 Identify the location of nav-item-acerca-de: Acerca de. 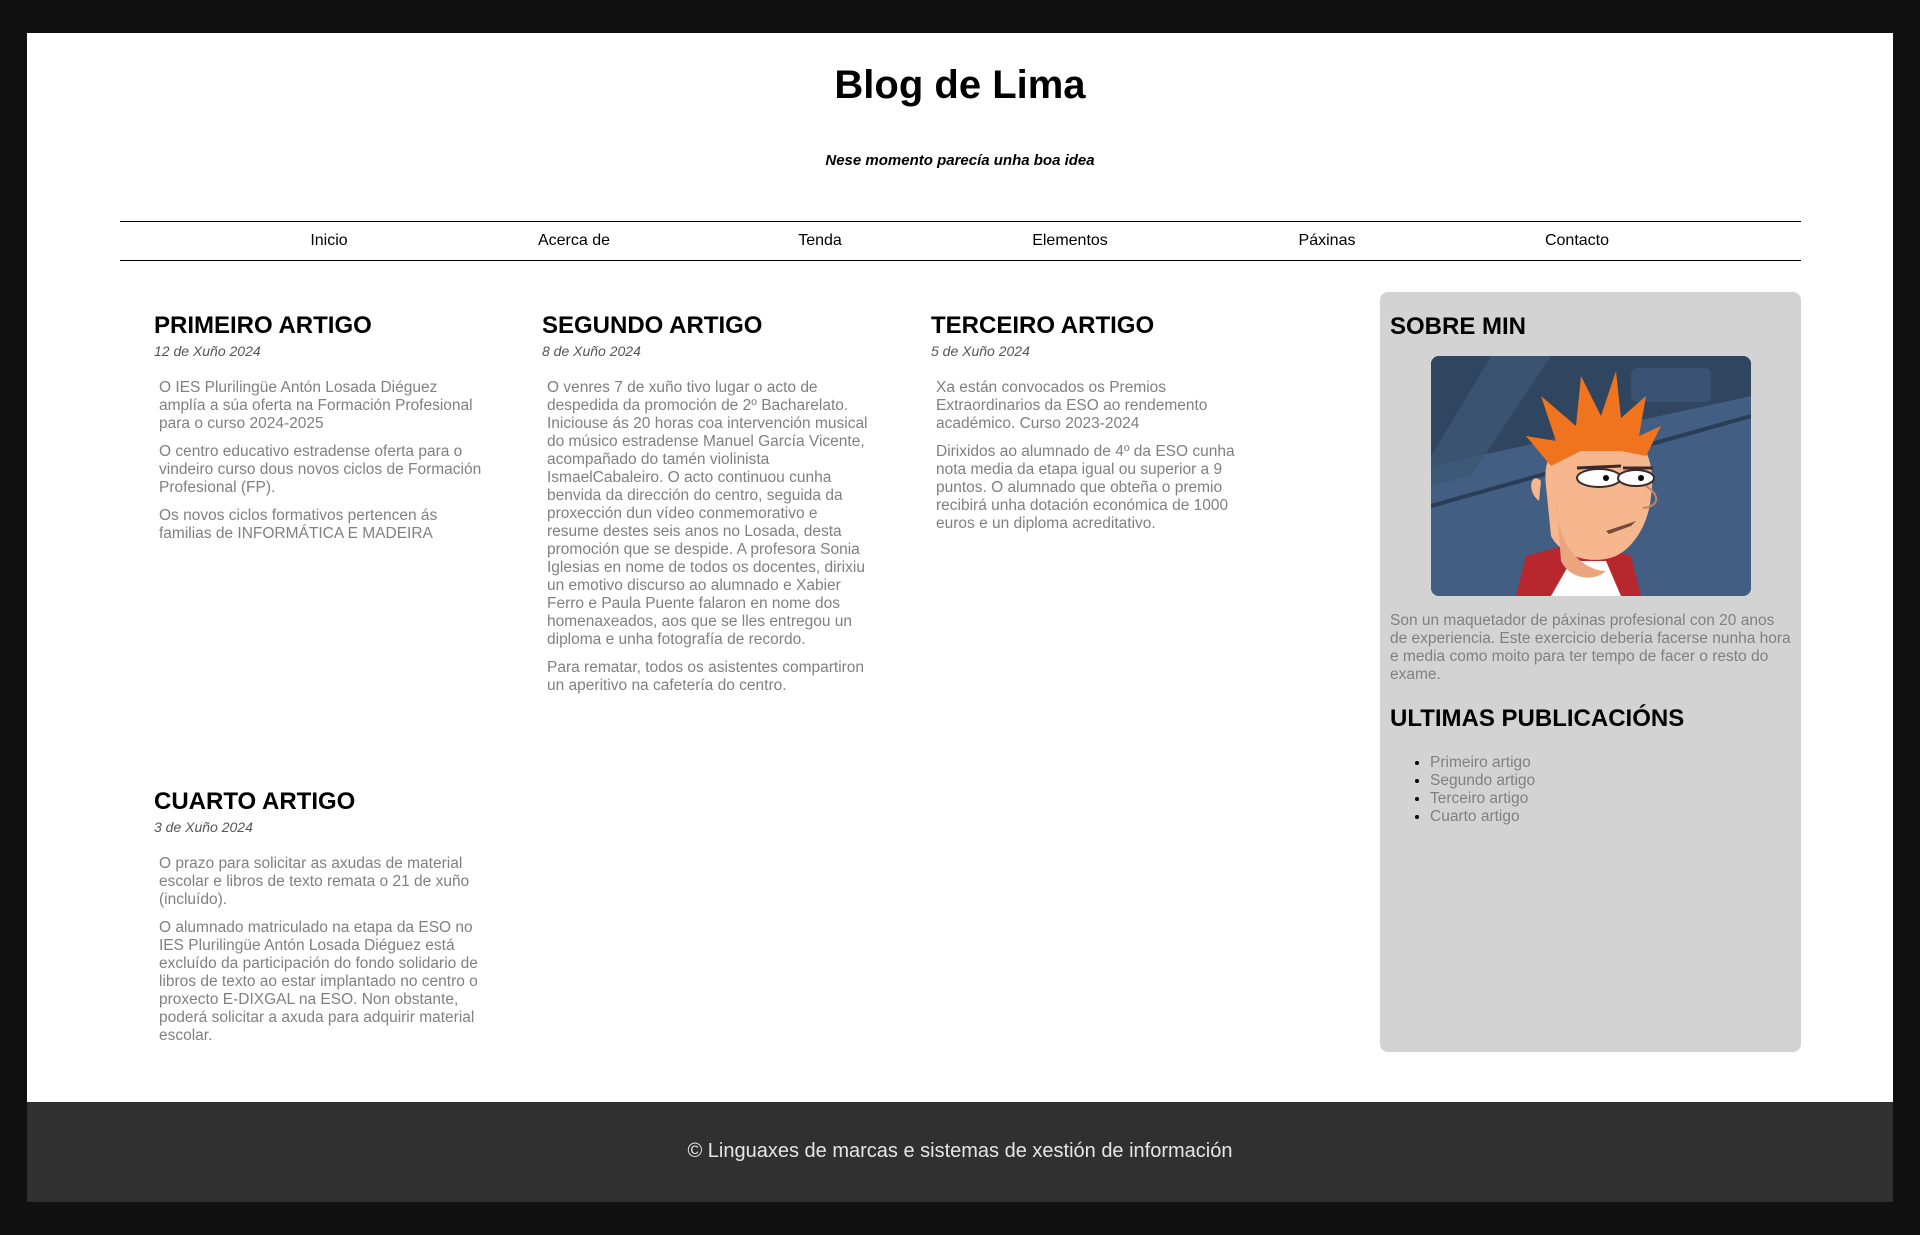
(574, 241).